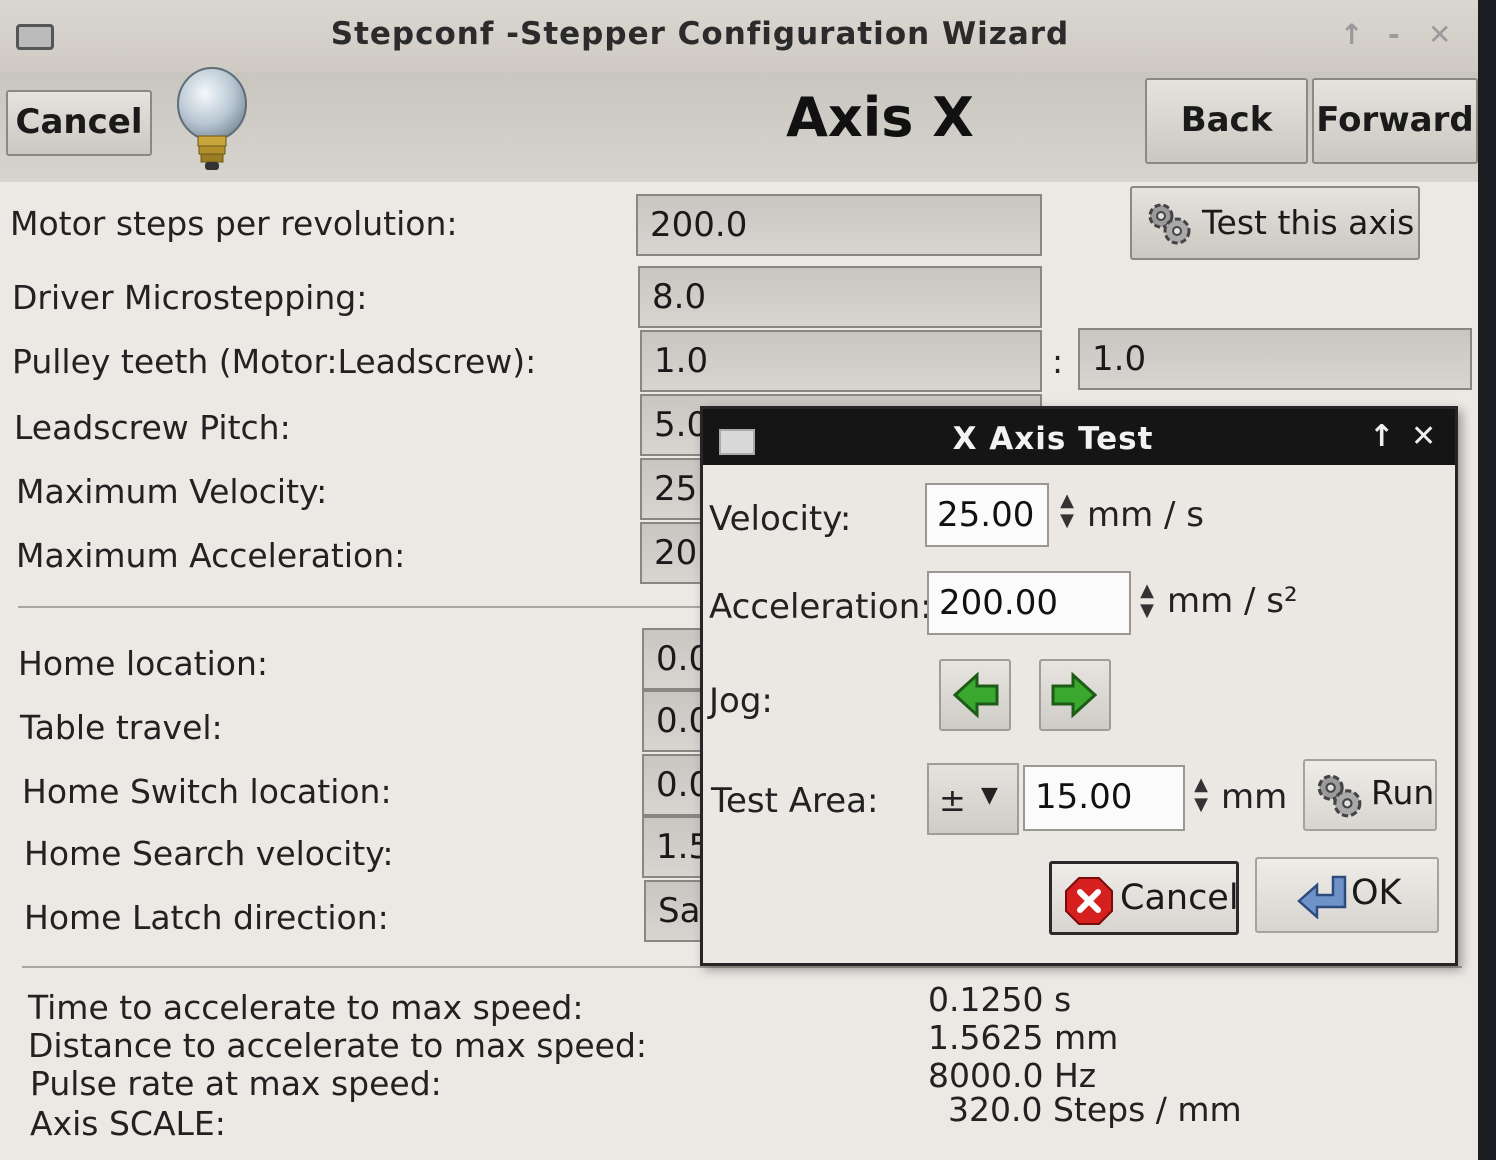 The image size is (1496, 1160). I want to click on window-menu-icon, so click(35, 37).